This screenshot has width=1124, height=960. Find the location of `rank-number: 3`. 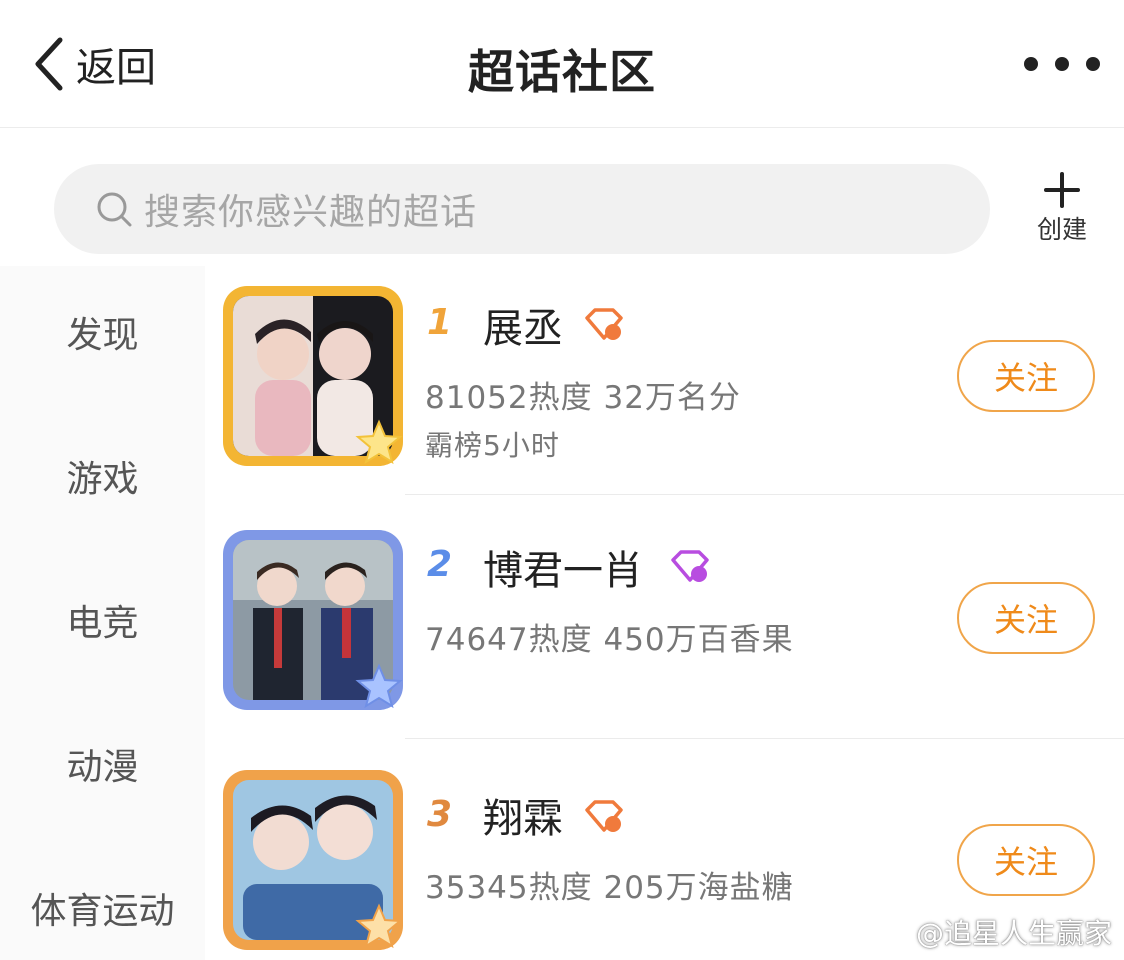

rank-number: 3 is located at coordinates (440, 814).